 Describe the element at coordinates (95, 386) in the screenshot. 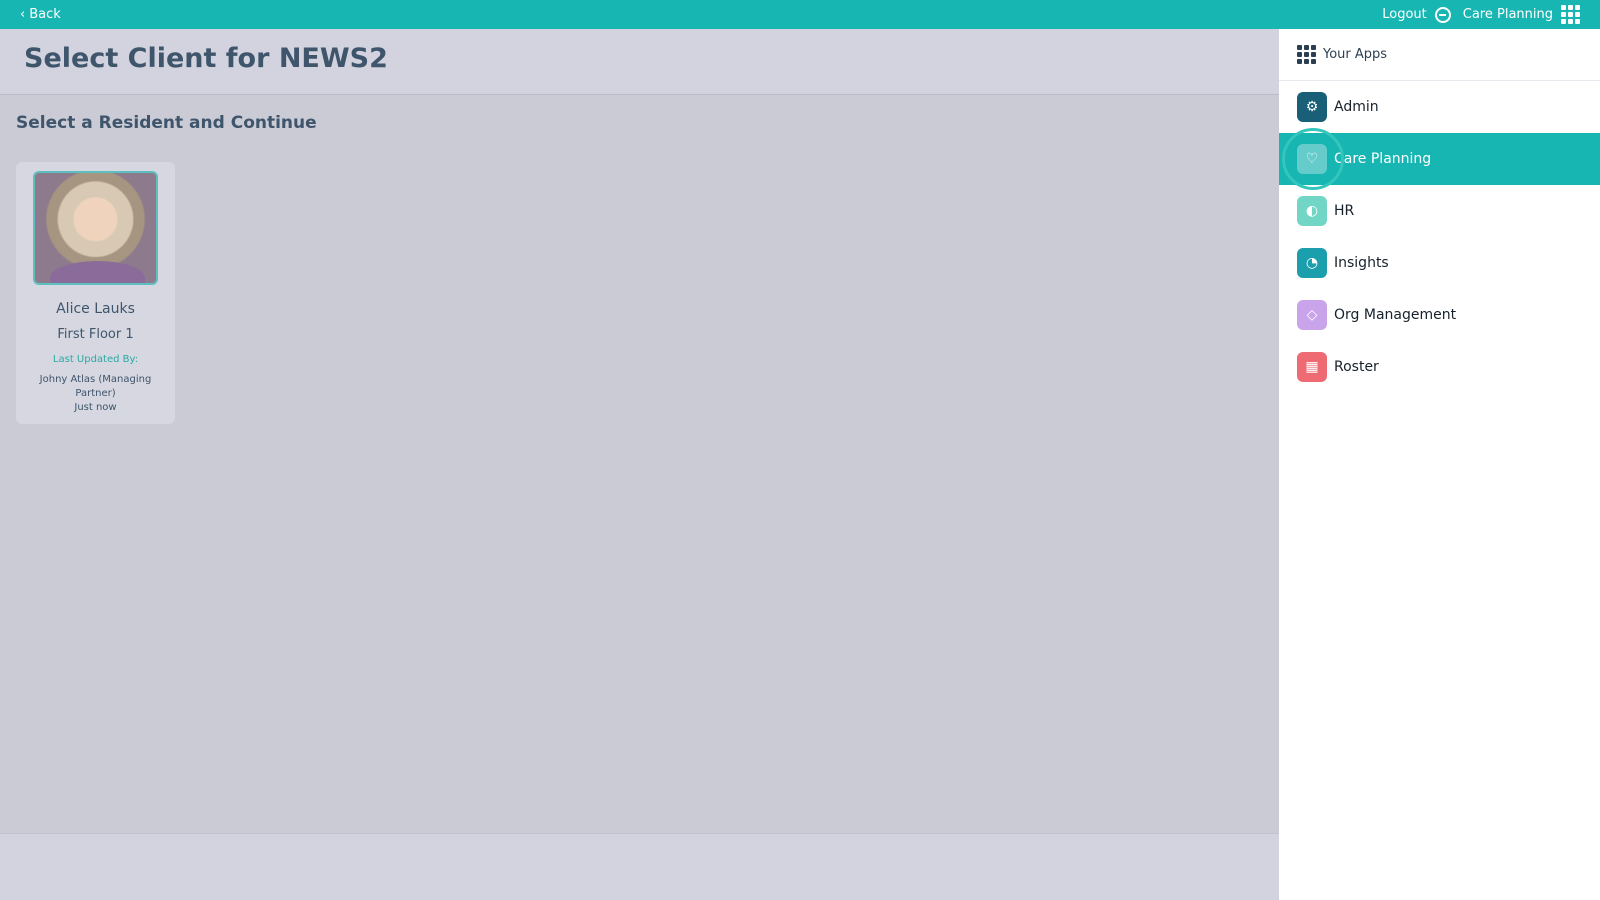

I see `updated-by: Johny Atlas (Managing Partner)` at that location.